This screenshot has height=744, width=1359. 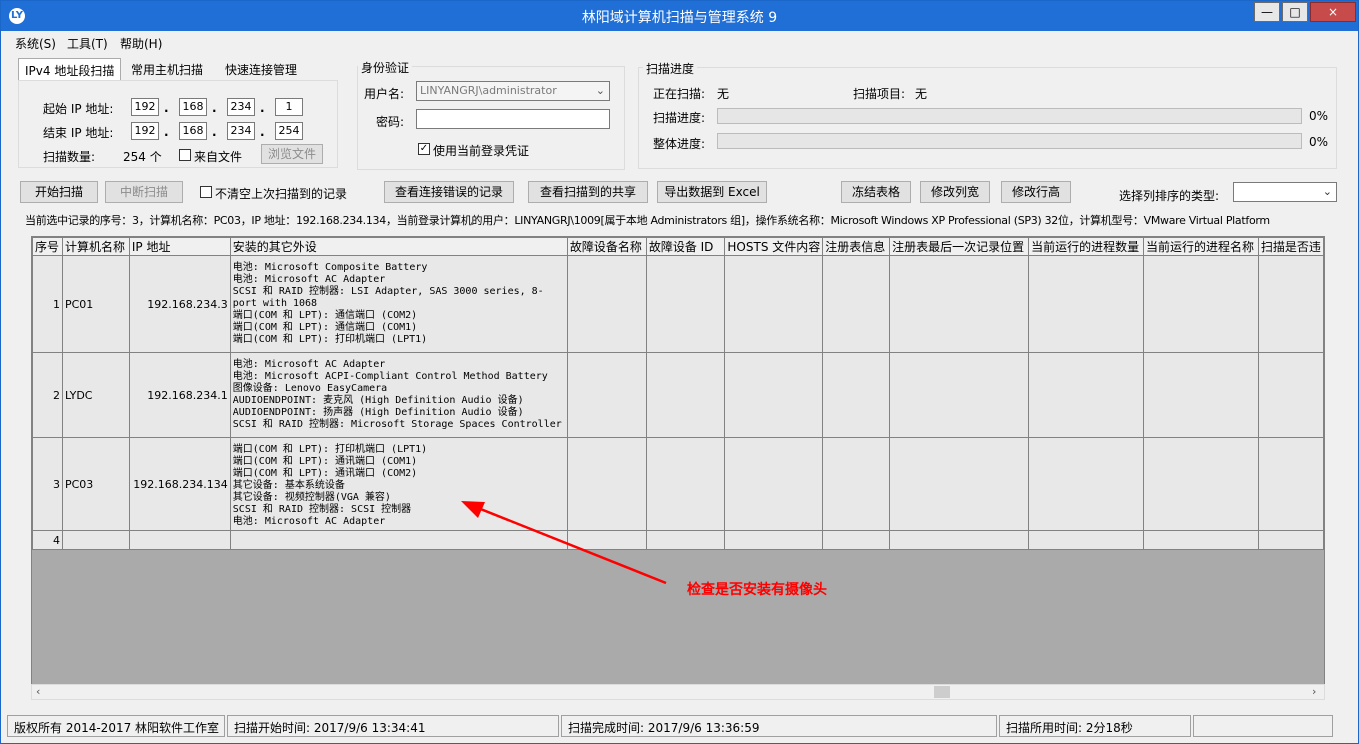 I want to click on menu-tools: 工具(T), so click(x=87, y=43).